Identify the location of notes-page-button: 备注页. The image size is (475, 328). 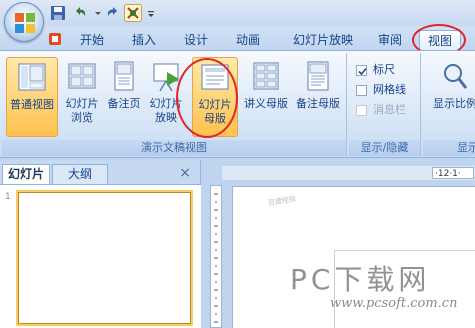
(124, 97).